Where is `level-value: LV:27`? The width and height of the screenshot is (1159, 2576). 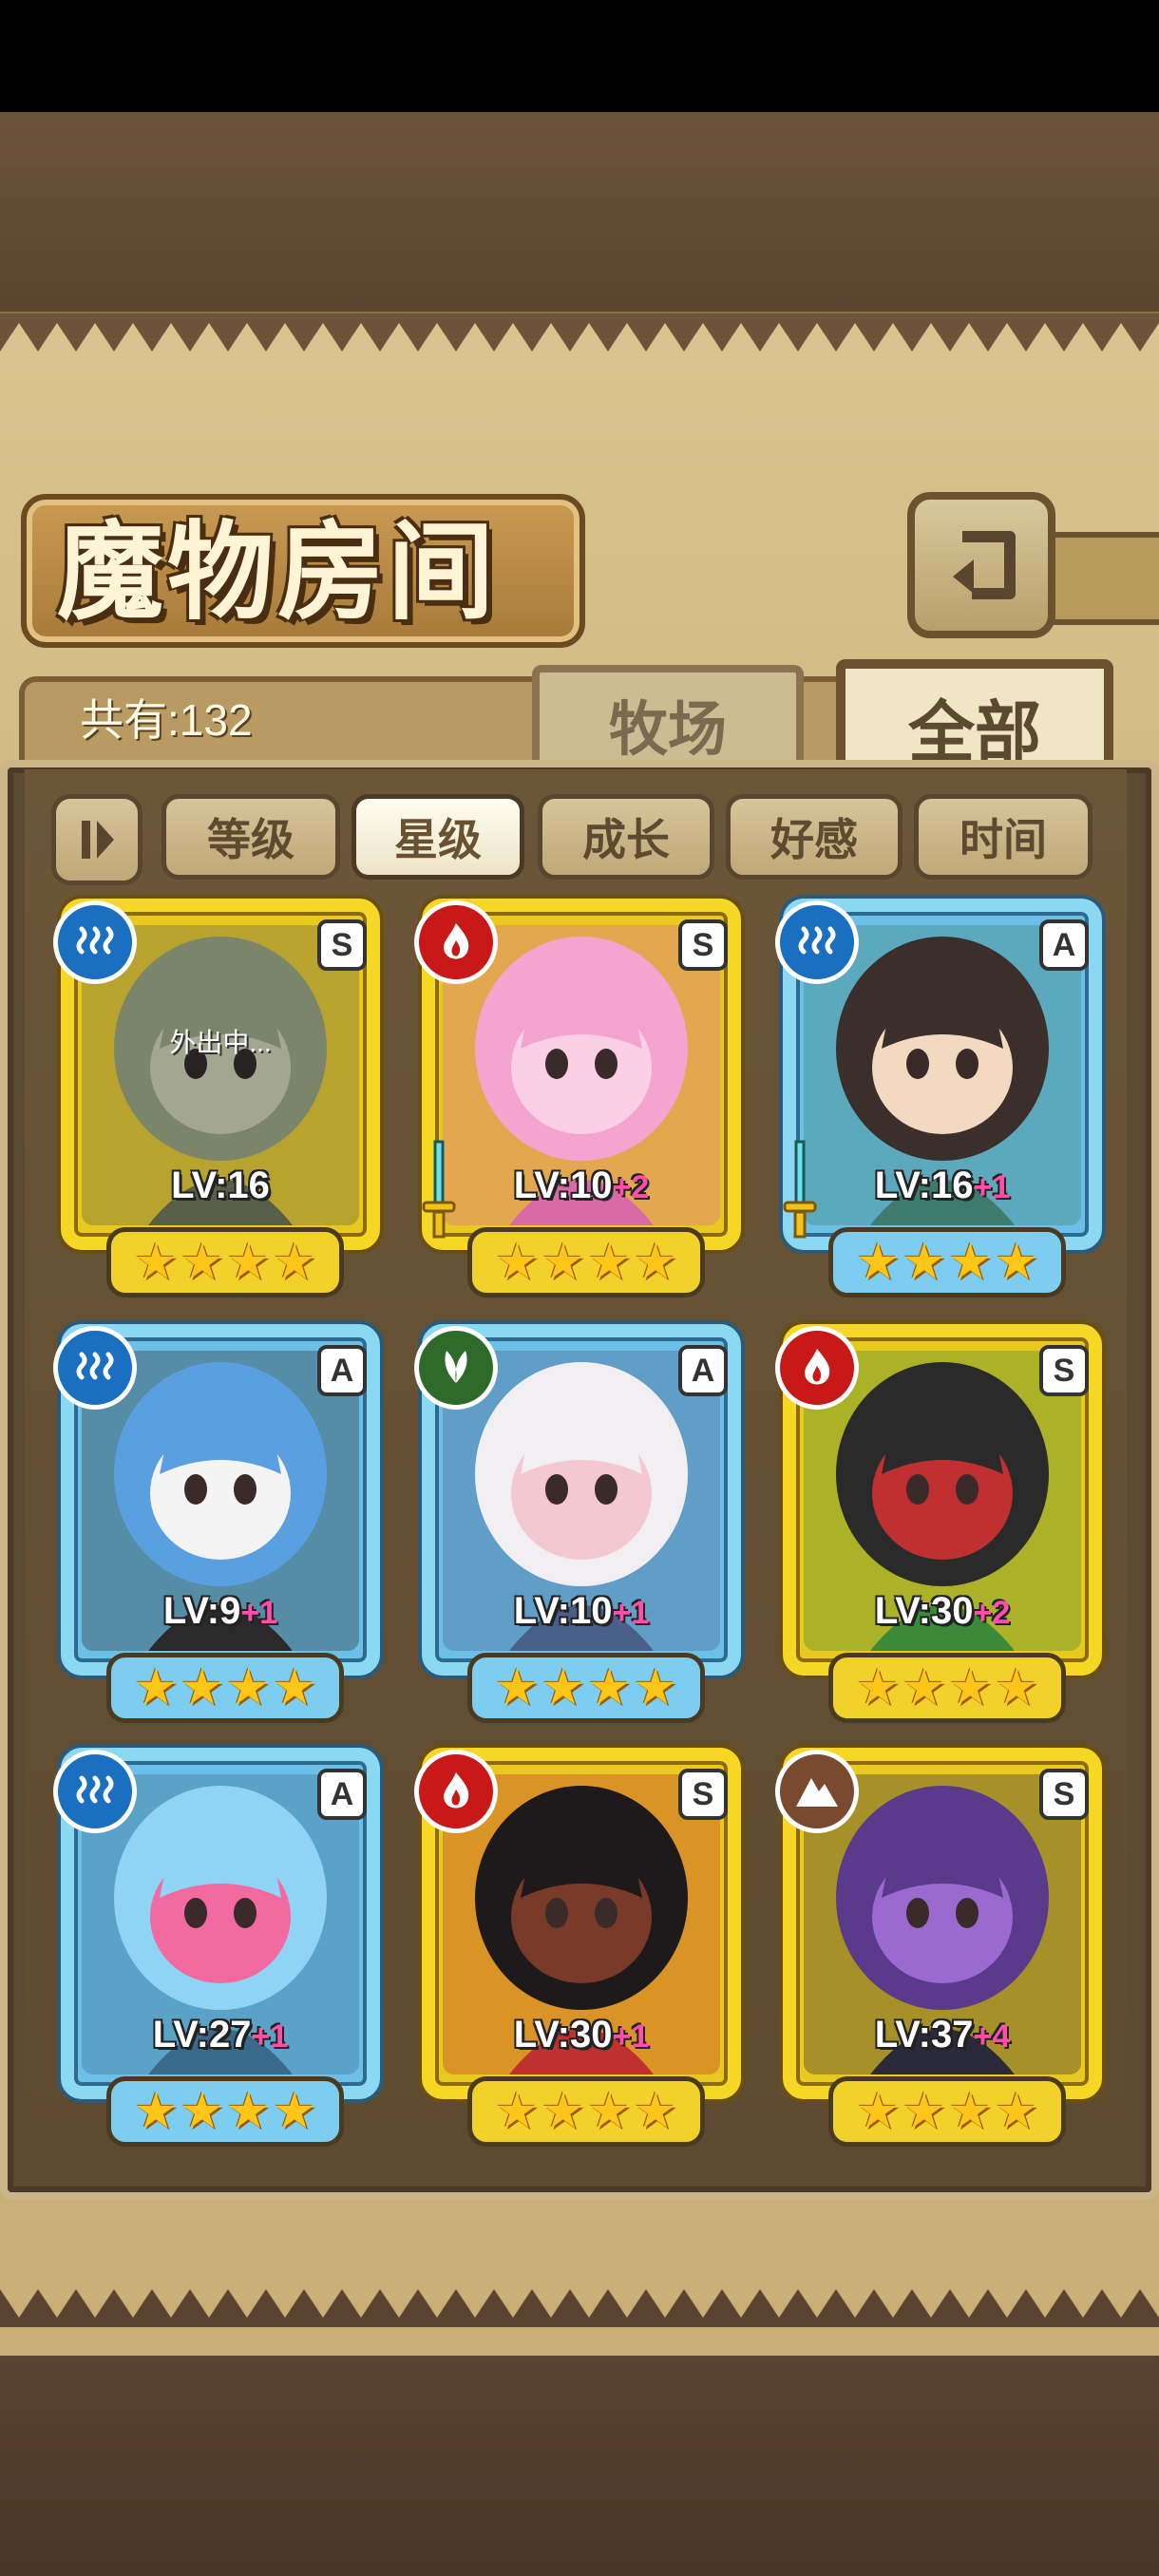
level-value: LV:27 is located at coordinates (202, 2035).